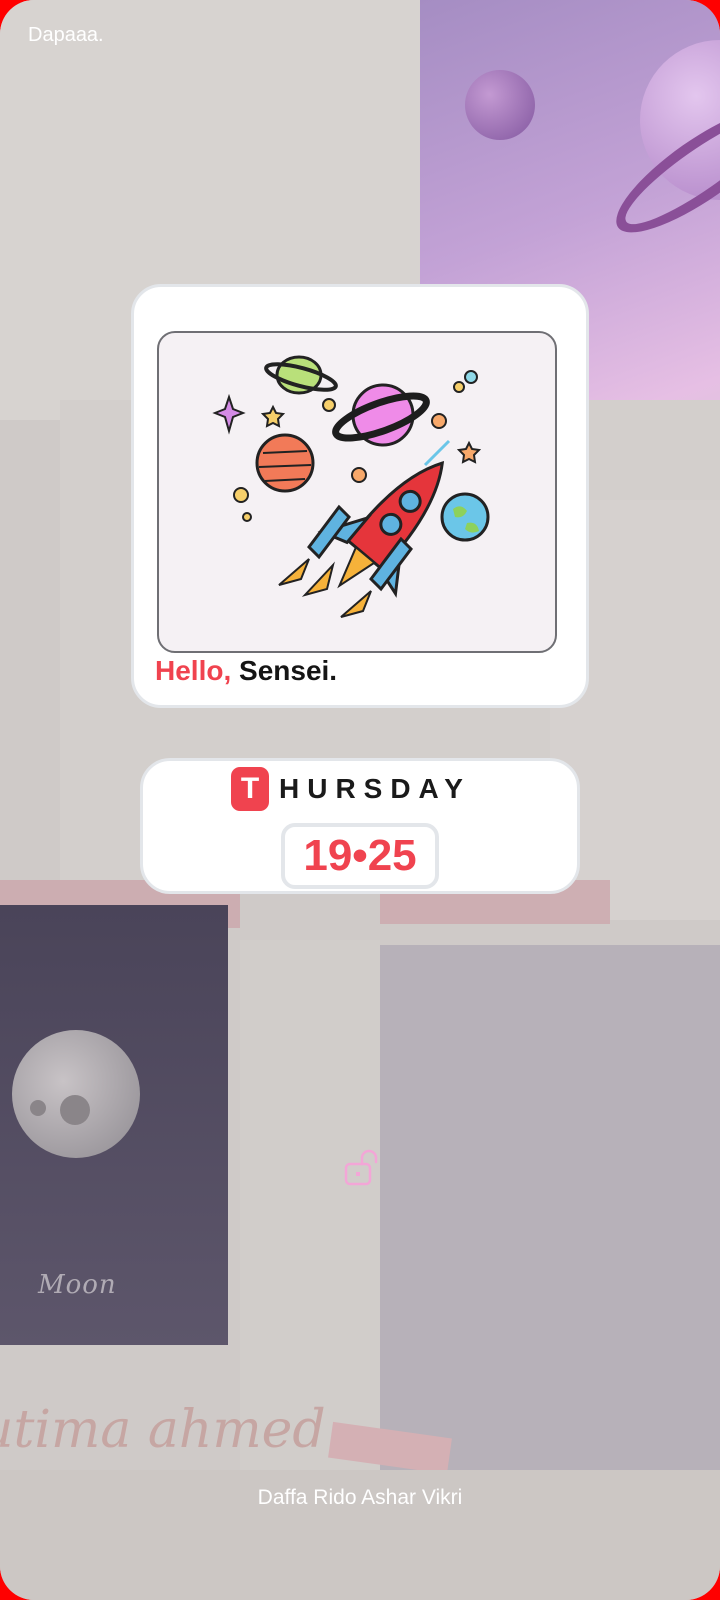  Describe the element at coordinates (360, 1497) in the screenshot. I see `owner-info-label: Daffa Rido Ashar Vikri` at that location.